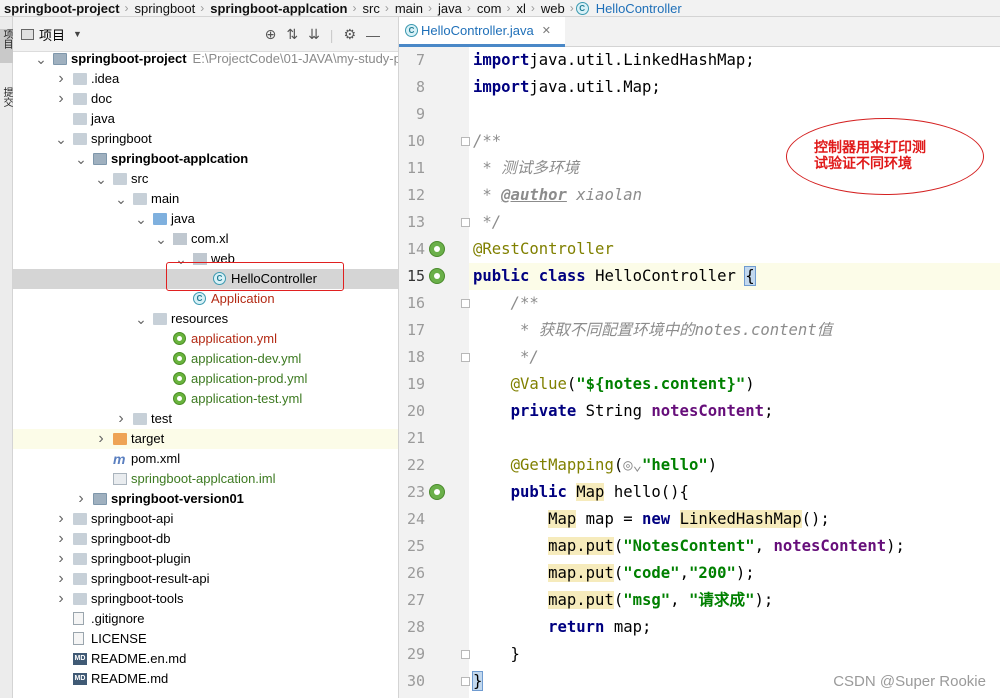 This screenshot has height=698, width=1000. Describe the element at coordinates (205, 99) in the screenshot. I see `tree-item: › doc` at that location.